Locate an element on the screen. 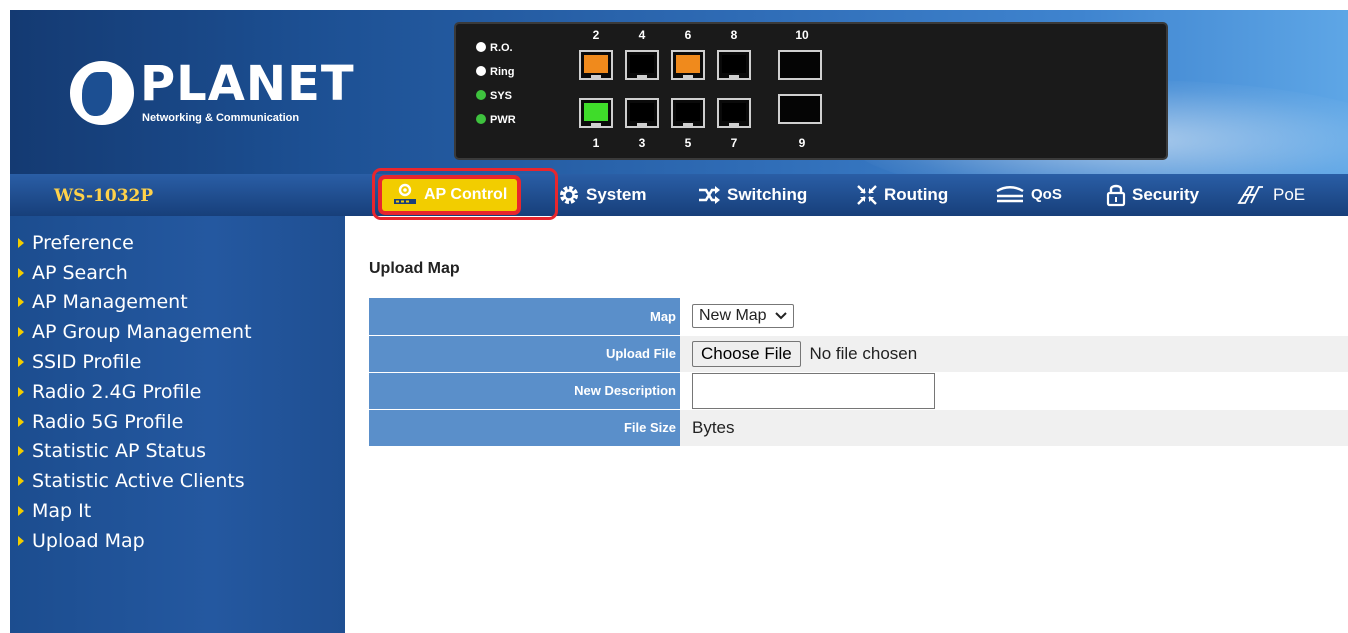 The height and width of the screenshot is (633, 1348). sidebar-item-ap-group-management: AP Group Management is located at coordinates (177, 332).